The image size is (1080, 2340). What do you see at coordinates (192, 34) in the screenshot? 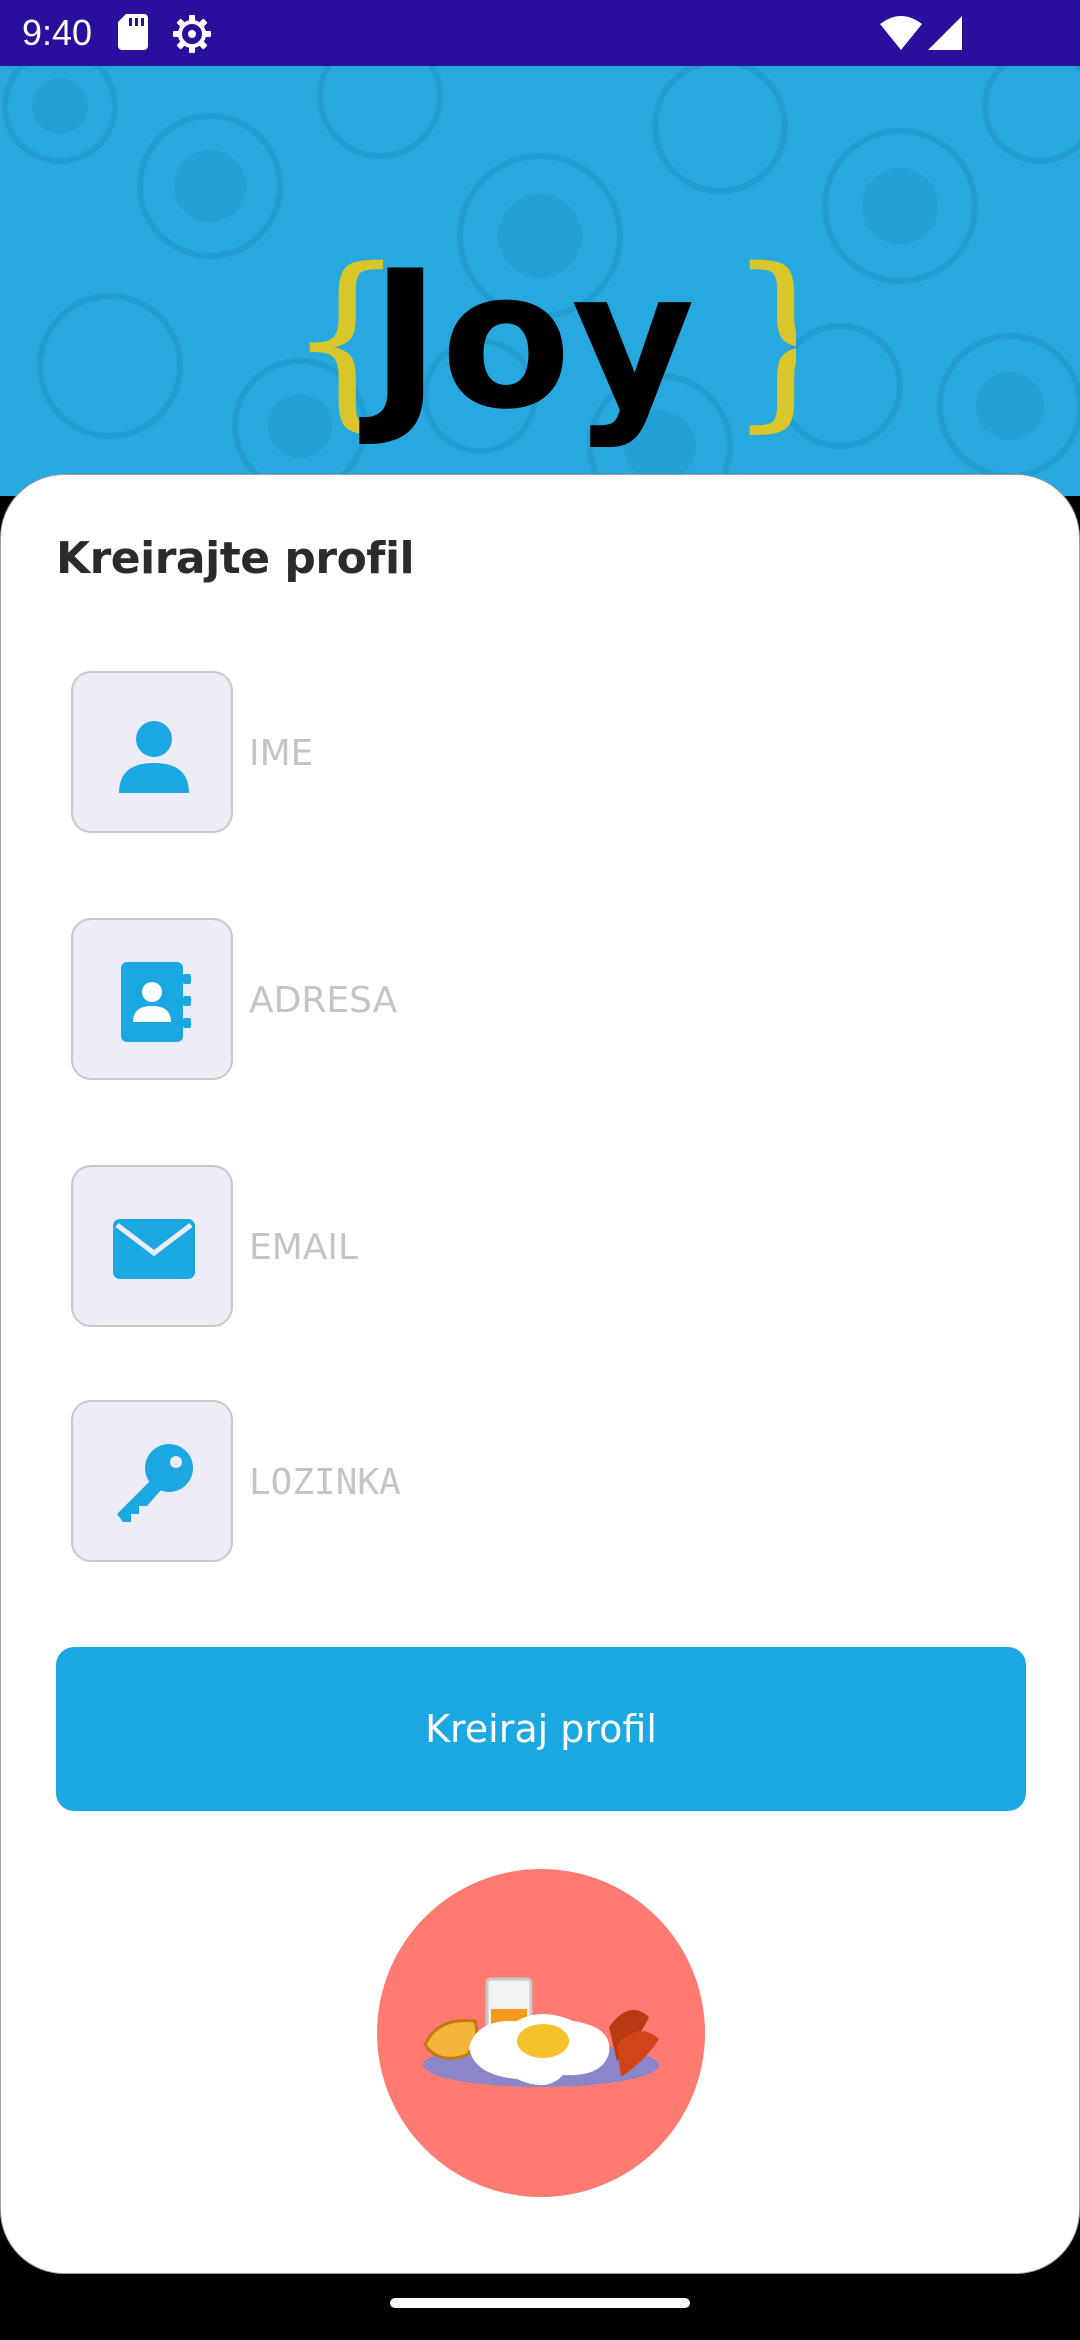
I see `settings-gear-icon` at bounding box center [192, 34].